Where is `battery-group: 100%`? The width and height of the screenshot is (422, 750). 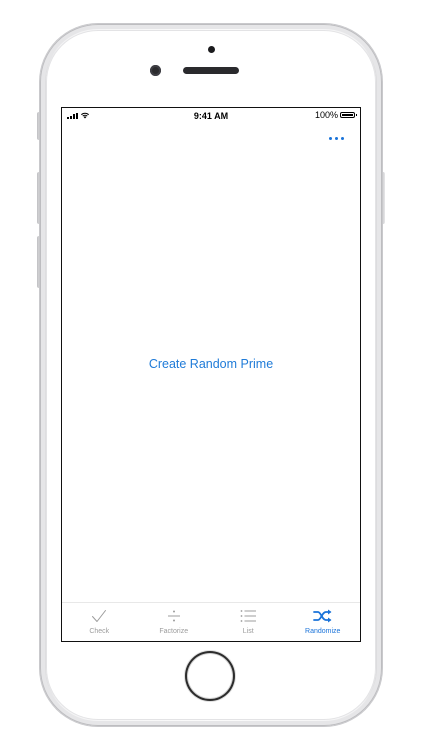
battery-group: 100% is located at coordinates (335, 115).